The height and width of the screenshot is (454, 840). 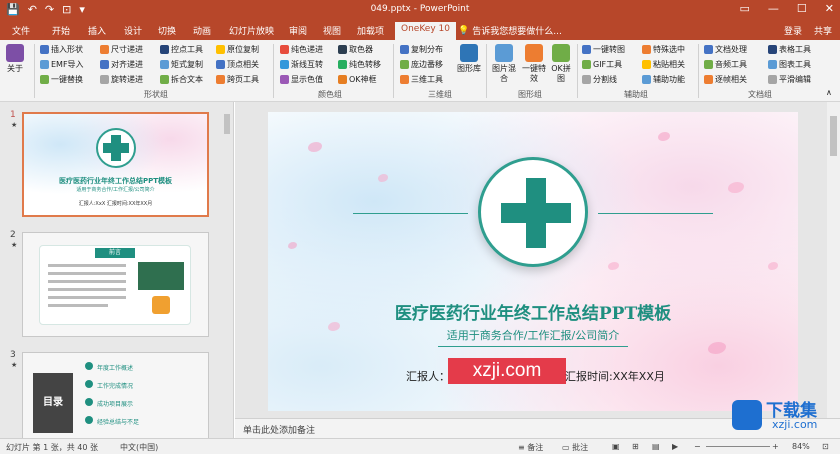 What do you see at coordinates (139, 447) in the screenshot?
I see `language-status: 中文(中国)` at bounding box center [139, 447].